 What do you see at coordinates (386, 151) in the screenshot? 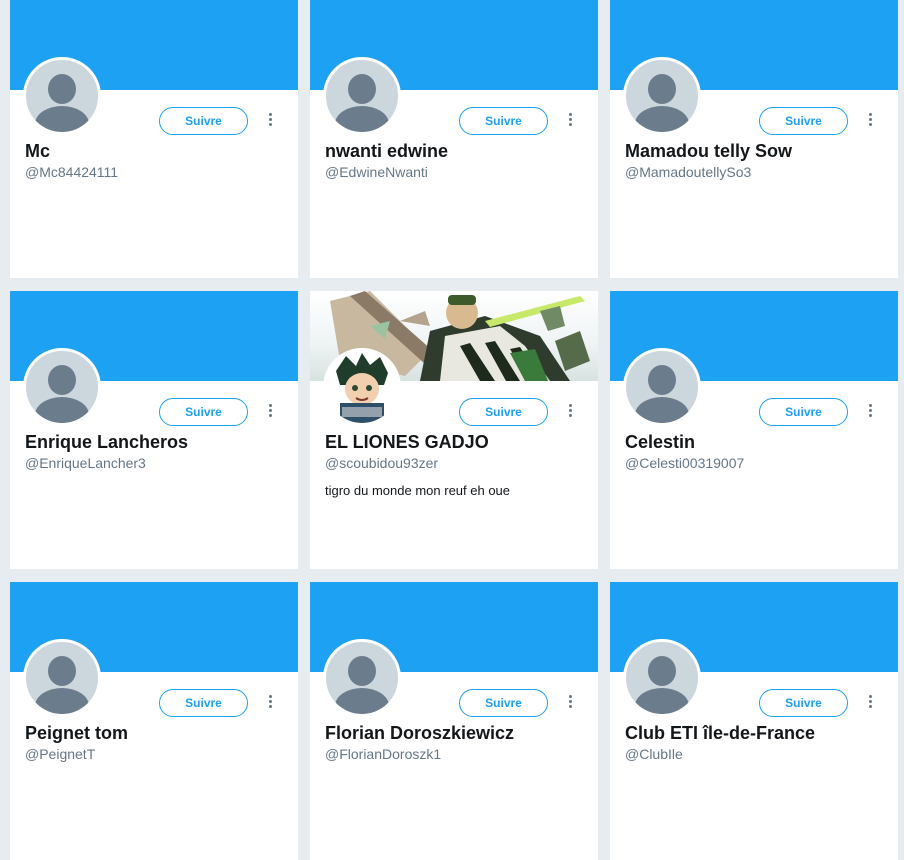
I see `user-name: nwanti edwine` at bounding box center [386, 151].